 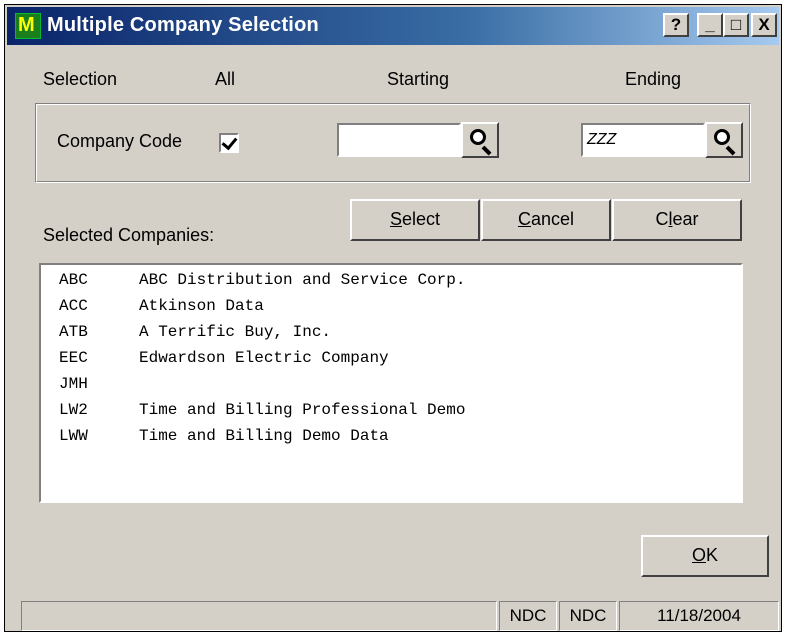 I want to click on starting-field, so click(x=399, y=140).